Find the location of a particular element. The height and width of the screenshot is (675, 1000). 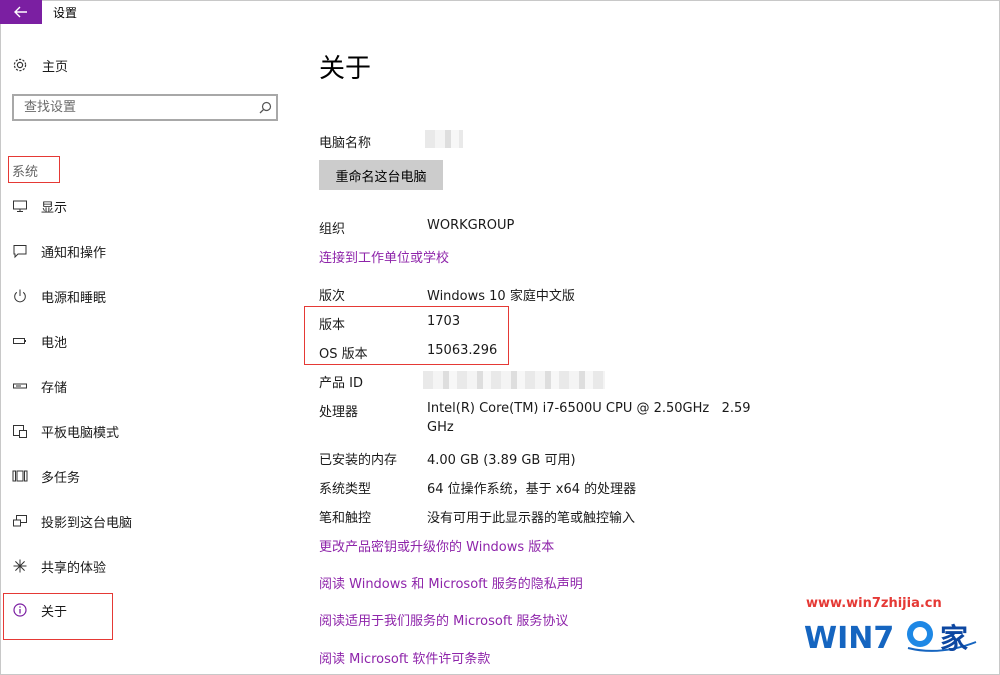

ram-label: 已安装的内存 is located at coordinates (358, 460).